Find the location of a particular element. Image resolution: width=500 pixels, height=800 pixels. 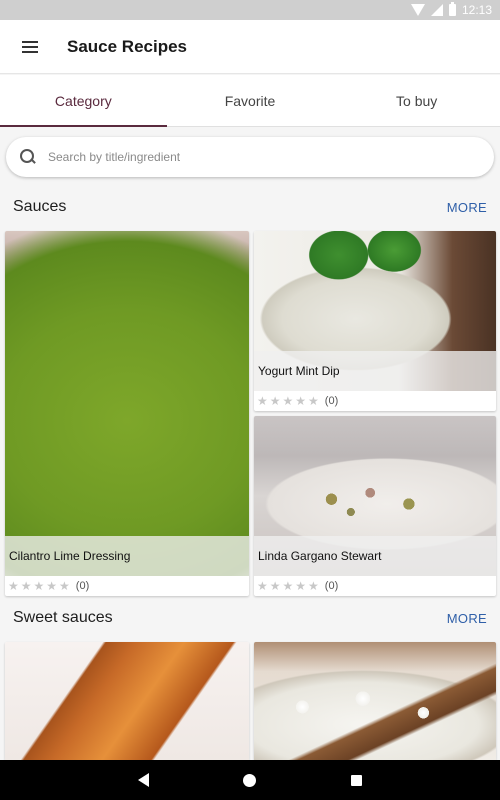

search-bar is located at coordinates (250, 157).